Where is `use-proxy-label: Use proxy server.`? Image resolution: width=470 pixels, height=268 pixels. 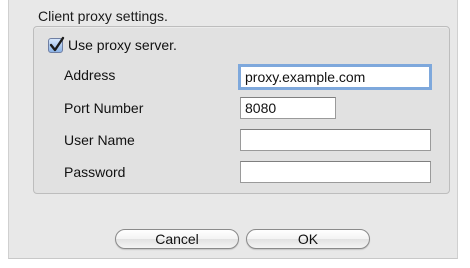
use-proxy-label: Use proxy server. is located at coordinates (122, 45).